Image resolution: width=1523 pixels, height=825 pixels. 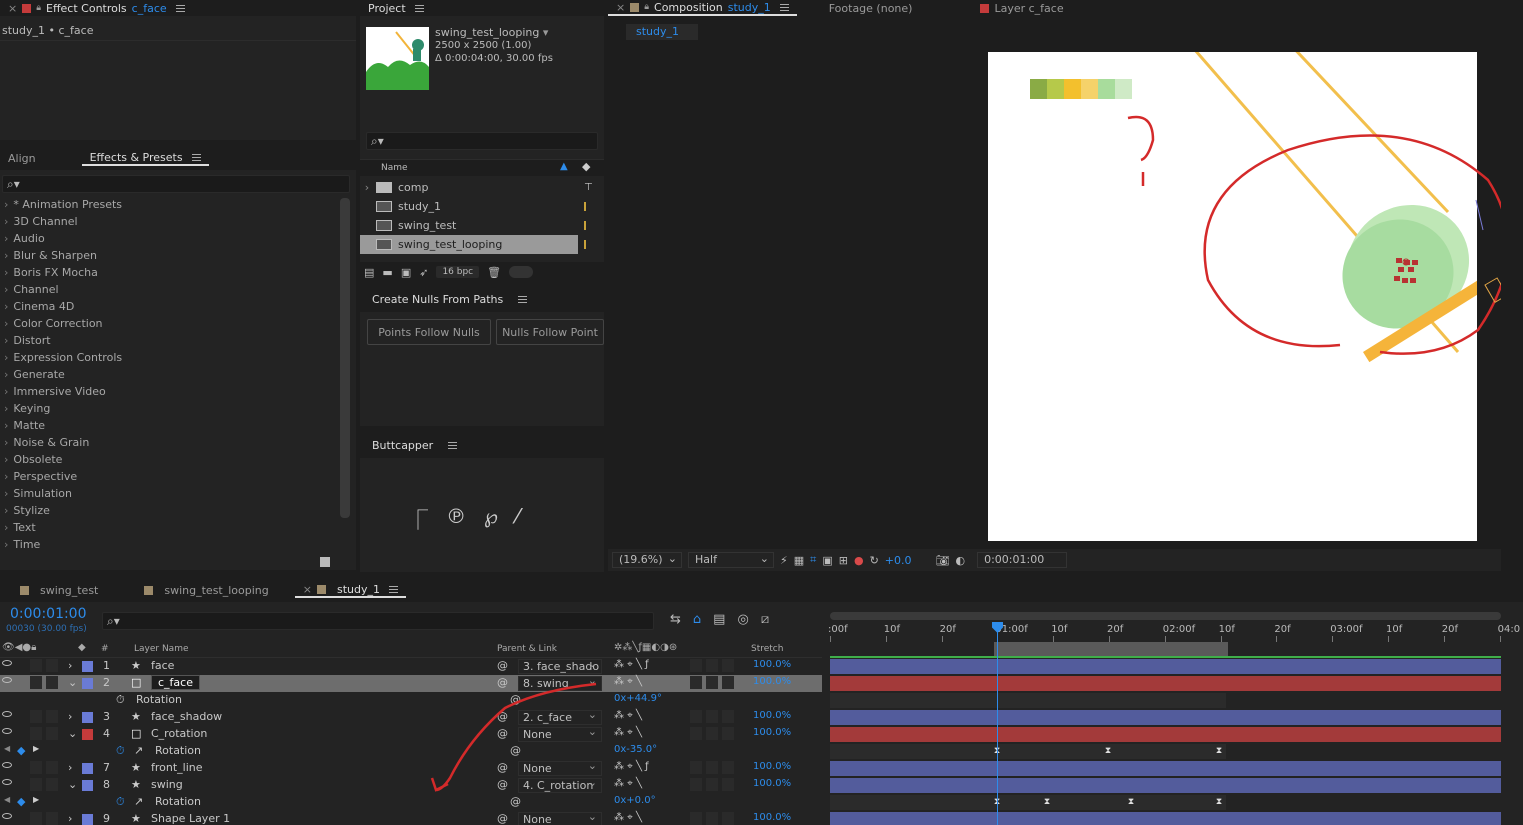 I want to click on new-bin-icon, so click(x=325, y=562).